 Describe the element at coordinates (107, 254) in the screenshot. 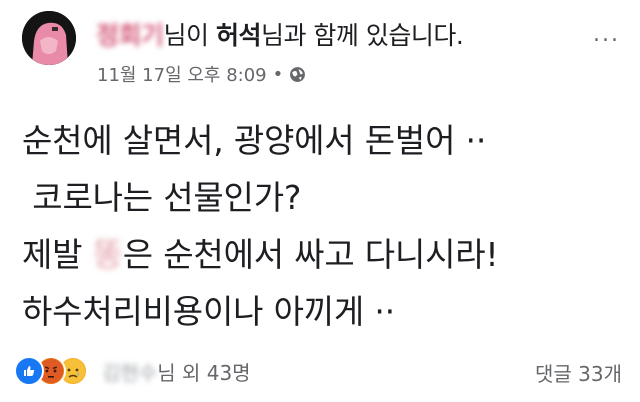

I see `post-line-3-blurred: 똥` at that location.